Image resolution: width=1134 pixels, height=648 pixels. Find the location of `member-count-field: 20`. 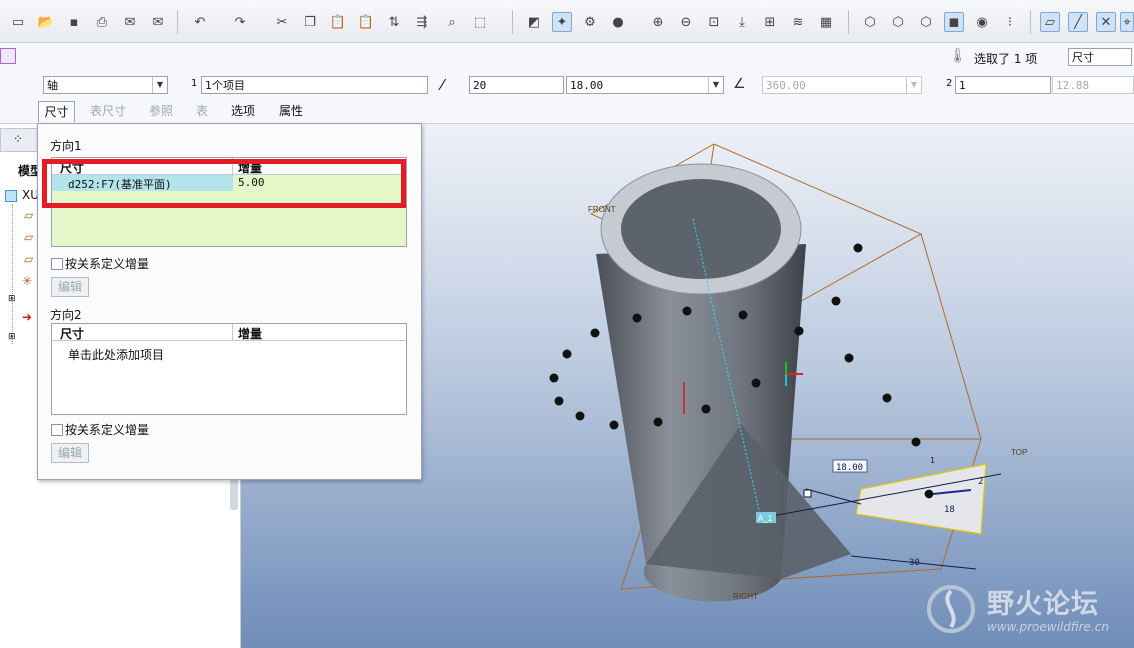

member-count-field: 20 is located at coordinates (516, 85).